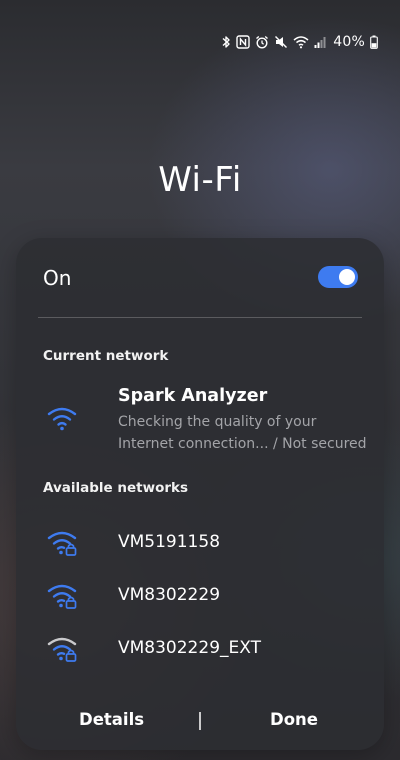 Image resolution: width=400 pixels, height=760 pixels. I want to click on network-name: VM8302229_EXT, so click(189, 648).